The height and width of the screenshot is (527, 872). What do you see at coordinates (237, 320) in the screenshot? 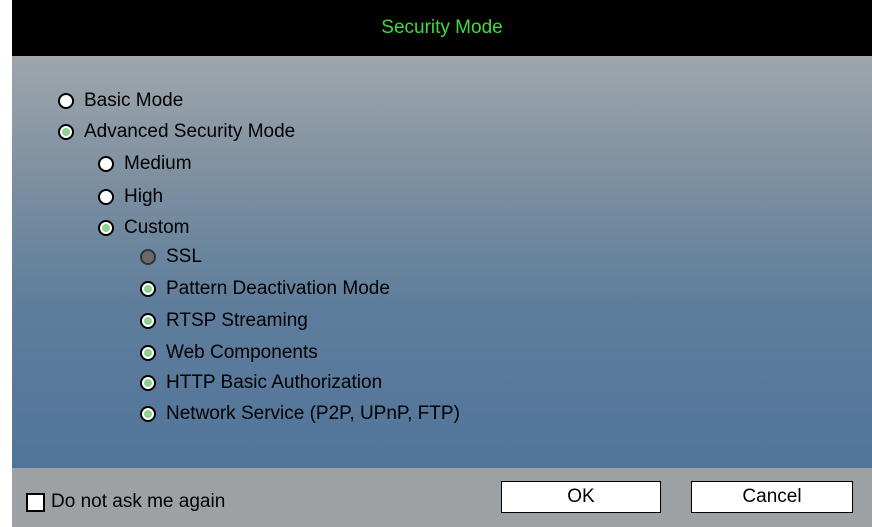
I see `rtsp-streaming-label: RTSP Streaming` at bounding box center [237, 320].